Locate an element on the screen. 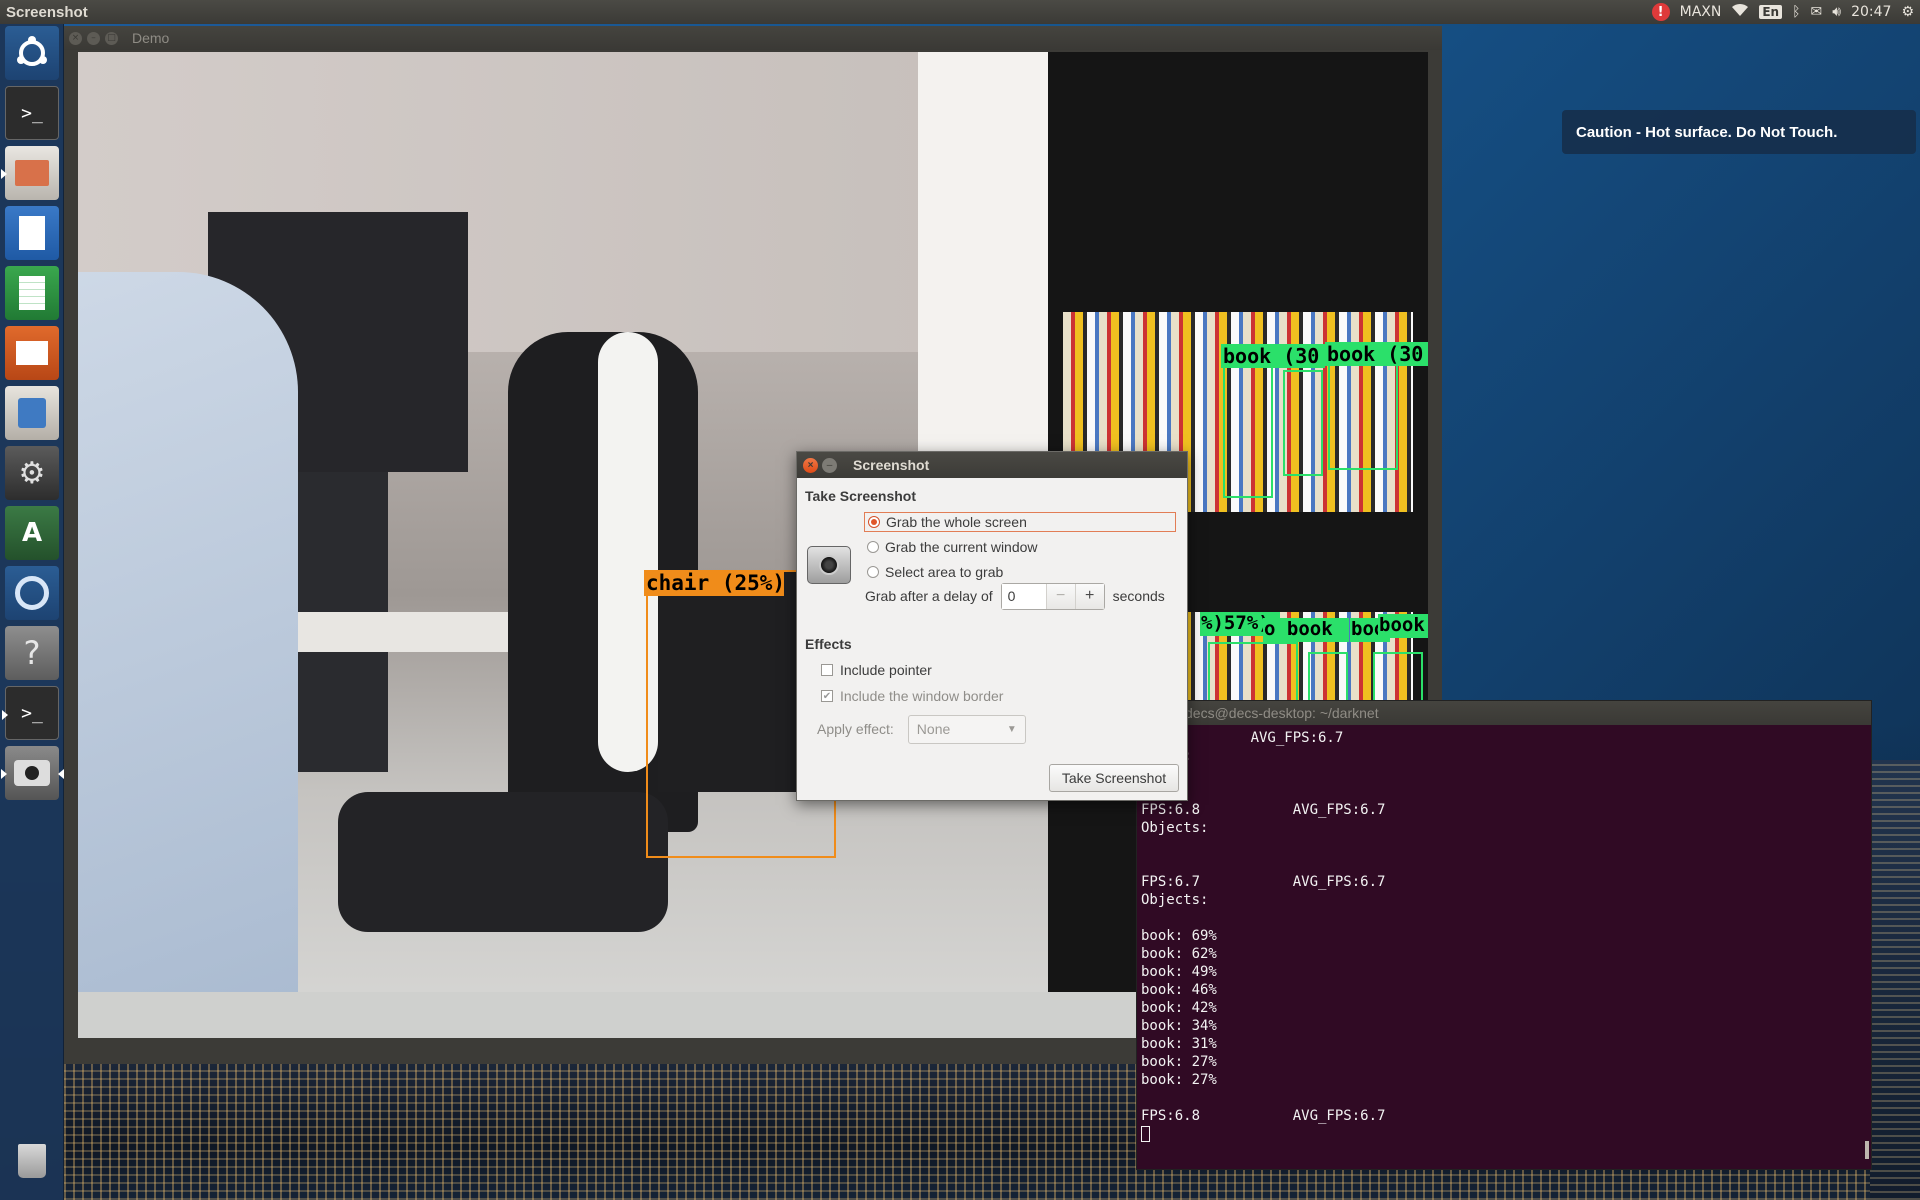  help-icon: ? is located at coordinates (32, 653).